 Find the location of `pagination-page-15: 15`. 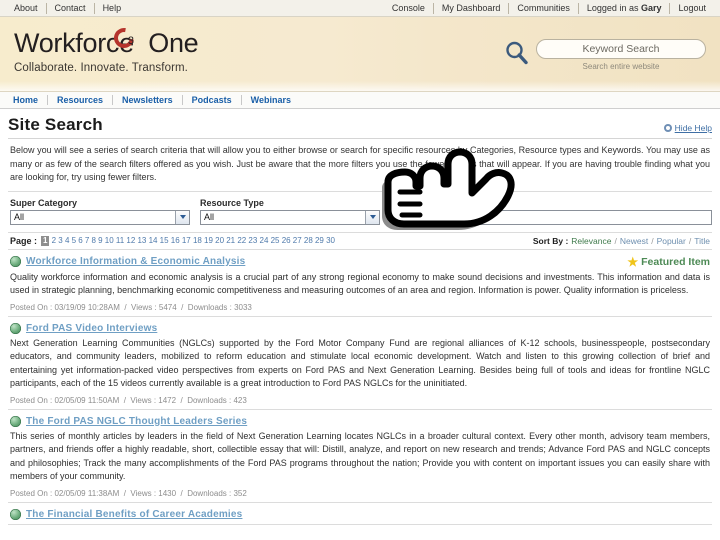

pagination-page-15: 15 is located at coordinates (164, 241).